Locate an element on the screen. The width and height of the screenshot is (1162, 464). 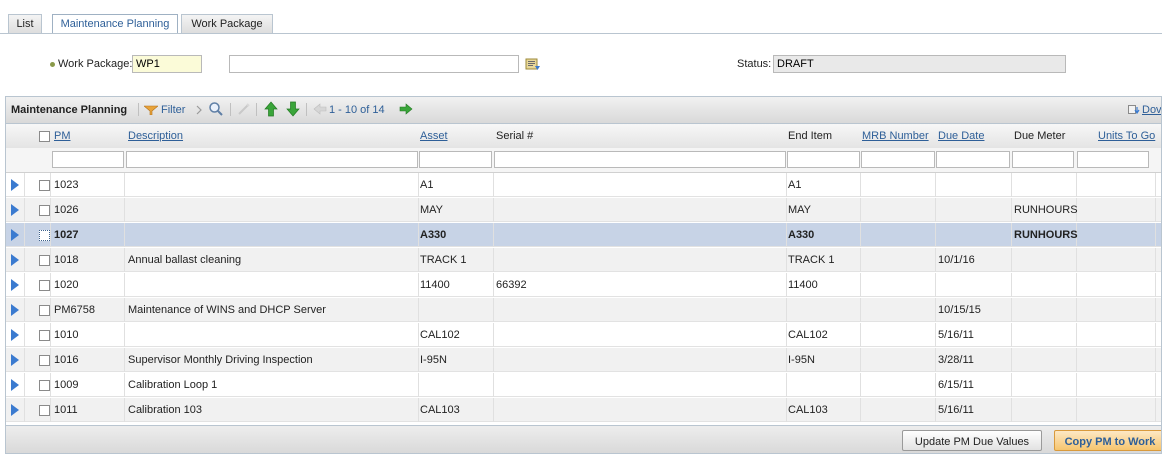
work-package-input is located at coordinates (167, 64).